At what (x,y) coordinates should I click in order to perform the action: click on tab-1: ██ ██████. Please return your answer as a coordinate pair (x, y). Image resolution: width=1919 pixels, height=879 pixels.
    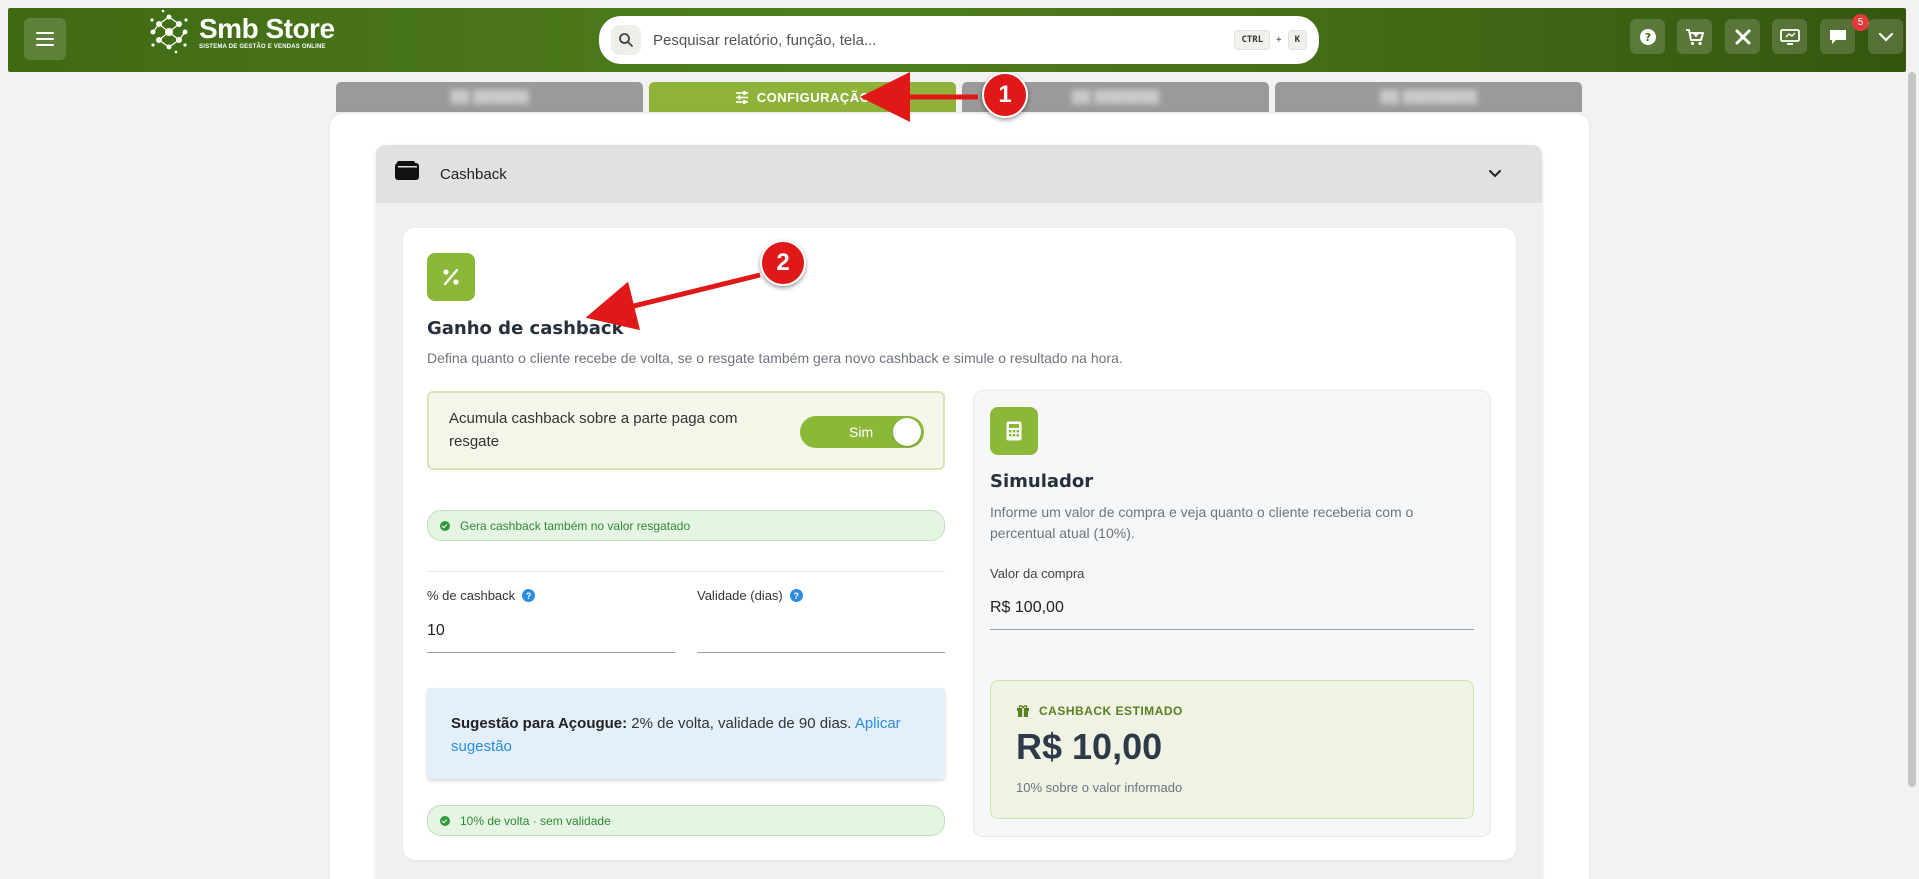
    Looking at the image, I should click on (489, 97).